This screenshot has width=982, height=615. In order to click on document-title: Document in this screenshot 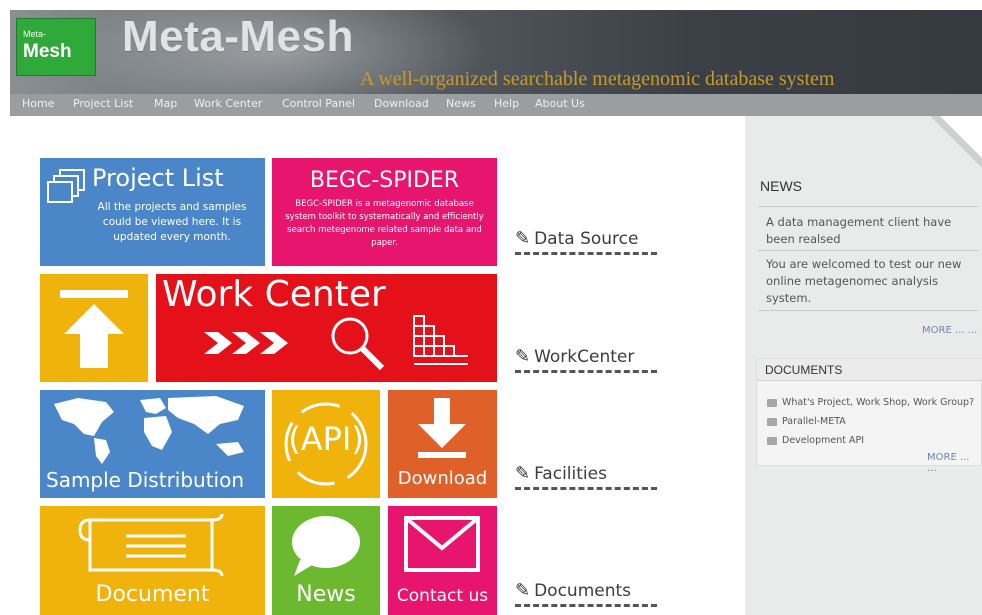, I will do `click(152, 594)`.